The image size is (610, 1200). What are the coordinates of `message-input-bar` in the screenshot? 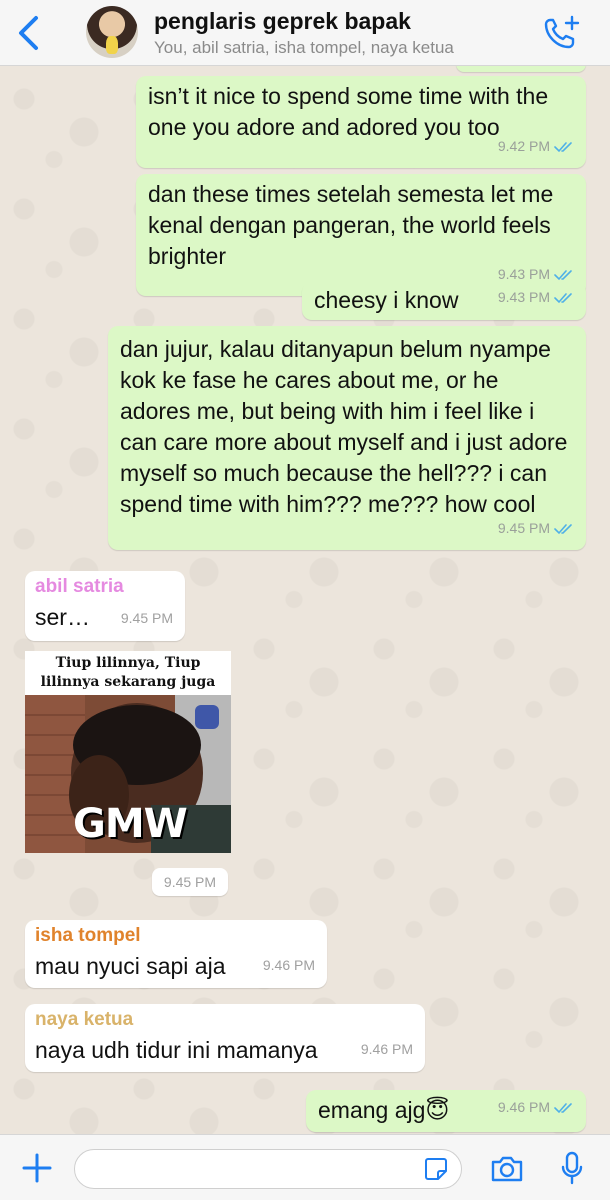 It's located at (305, 1167).